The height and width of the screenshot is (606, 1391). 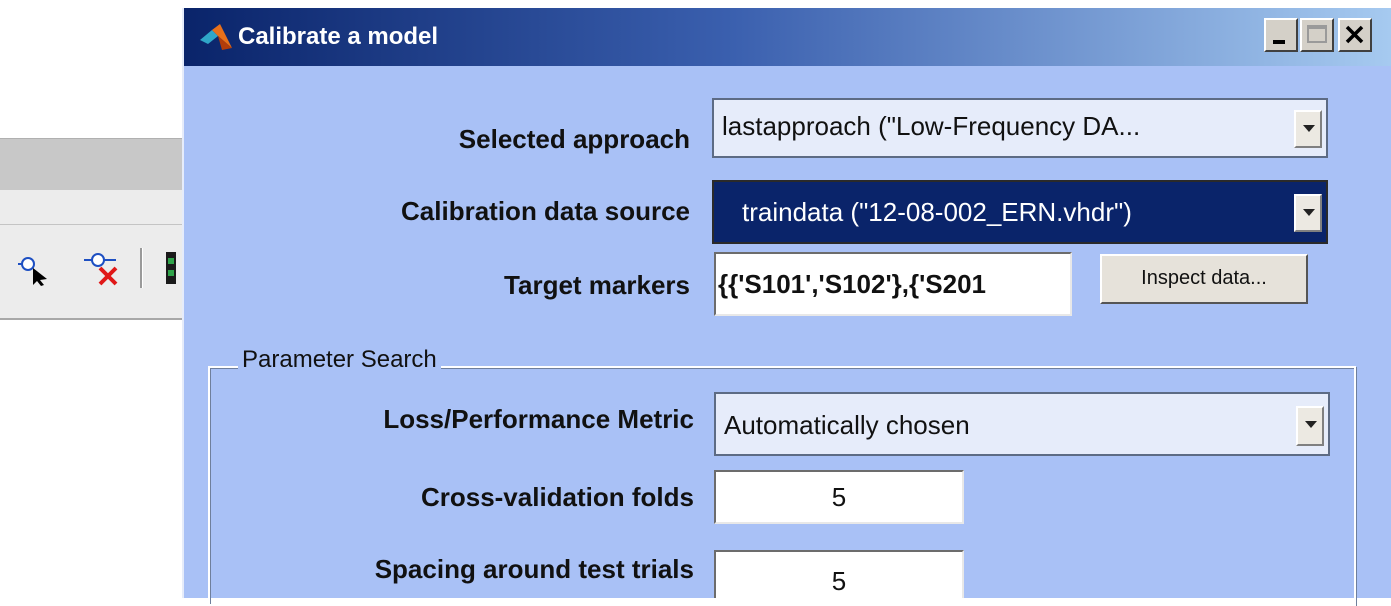 I want to click on maximize-button, so click(x=1317, y=35).